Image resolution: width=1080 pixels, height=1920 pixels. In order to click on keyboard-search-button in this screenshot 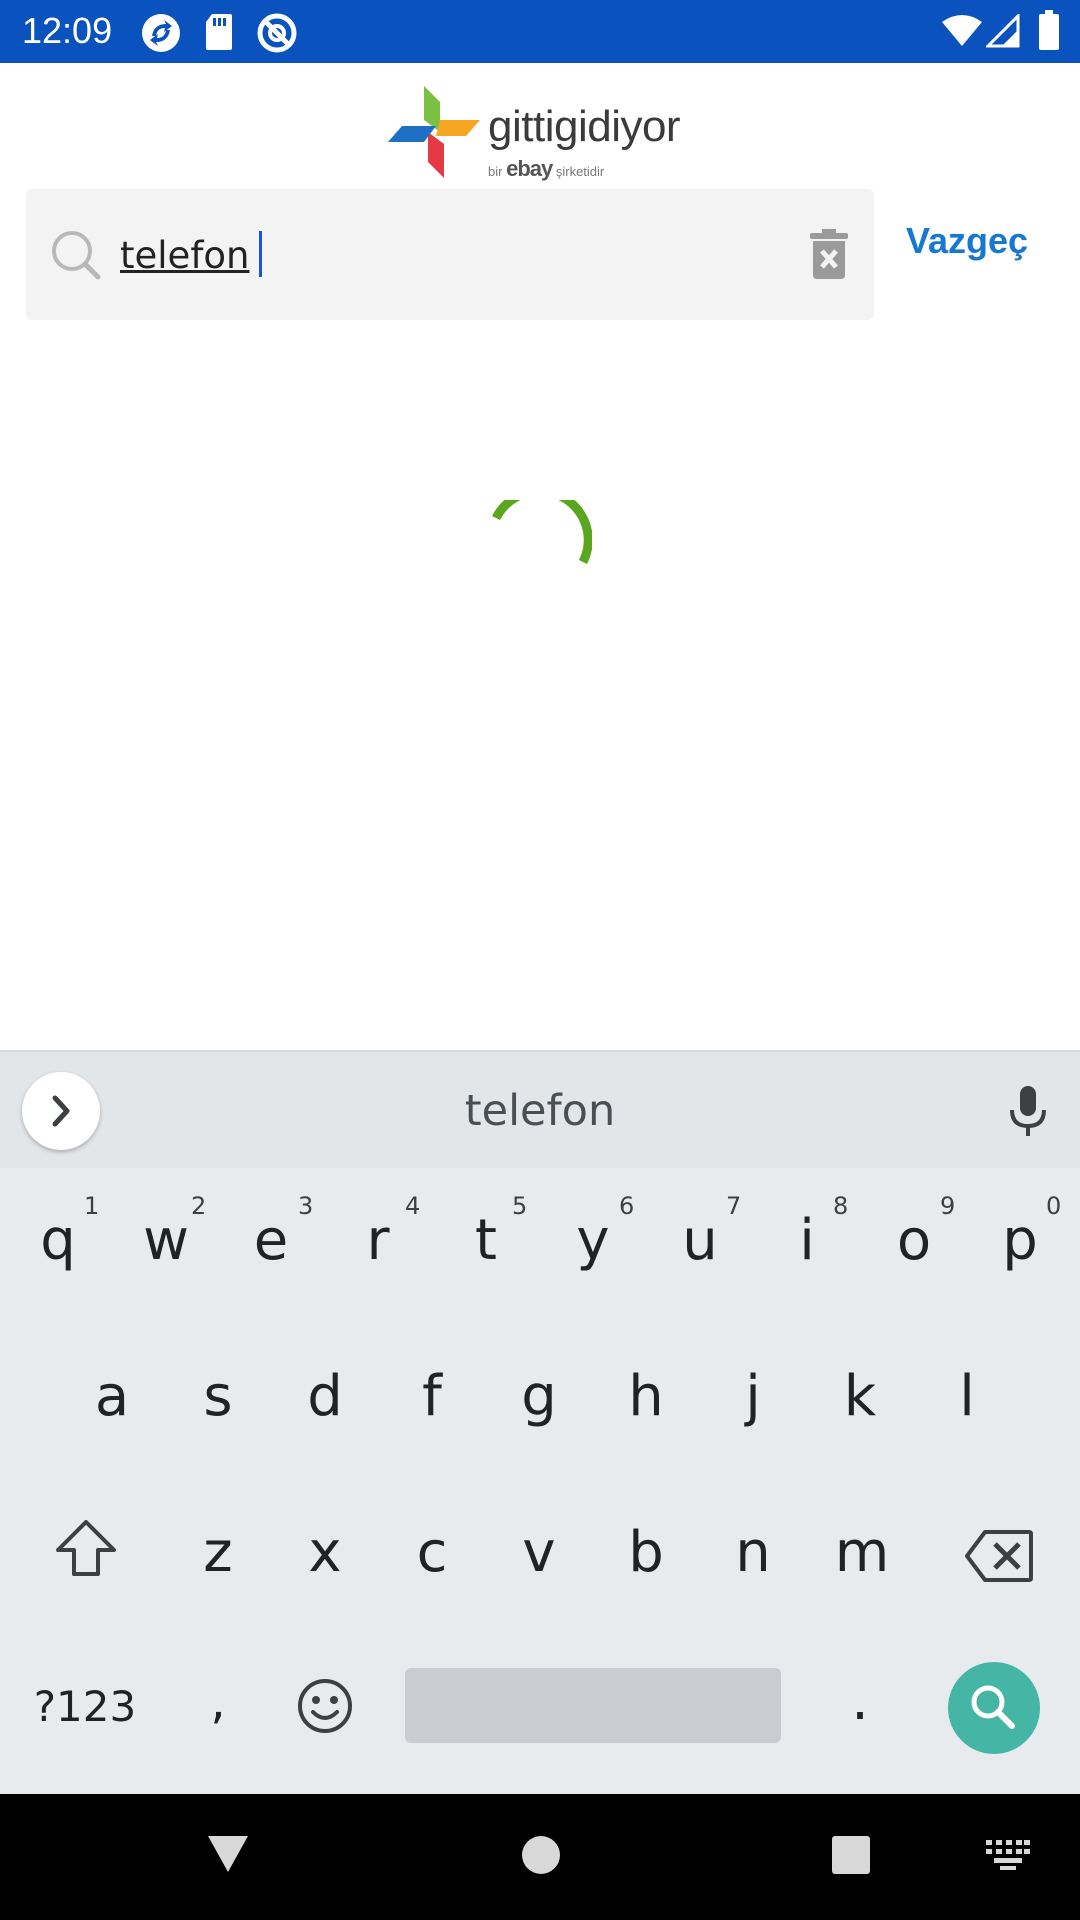, I will do `click(994, 1708)`.